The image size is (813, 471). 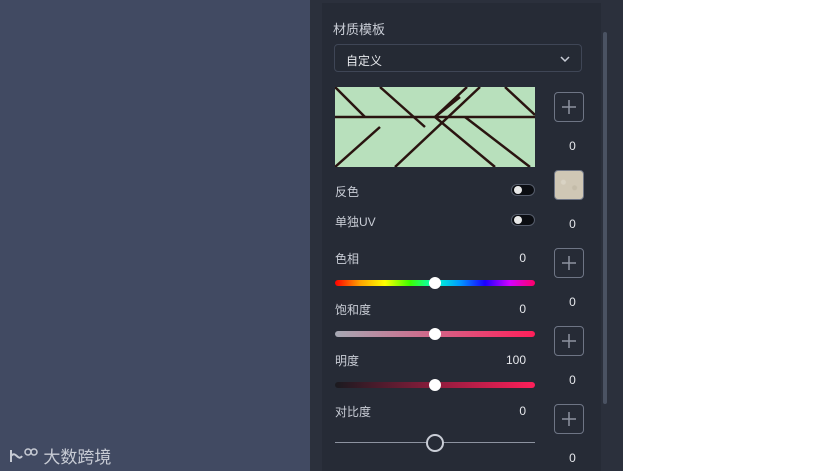 I want to click on hue-slider-thumb, so click(x=435, y=283).